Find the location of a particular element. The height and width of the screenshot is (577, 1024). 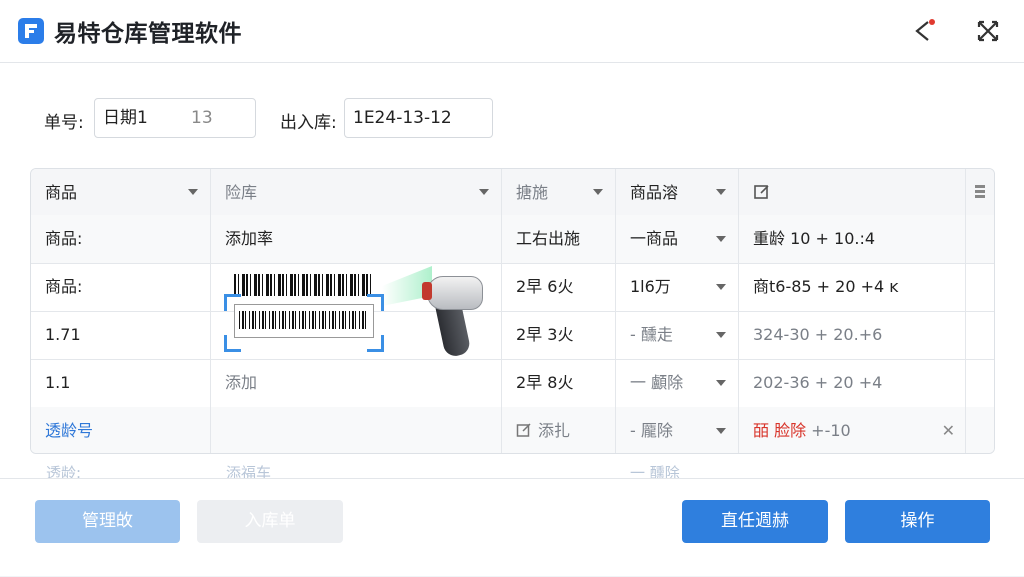

header-edit is located at coordinates (852, 192).